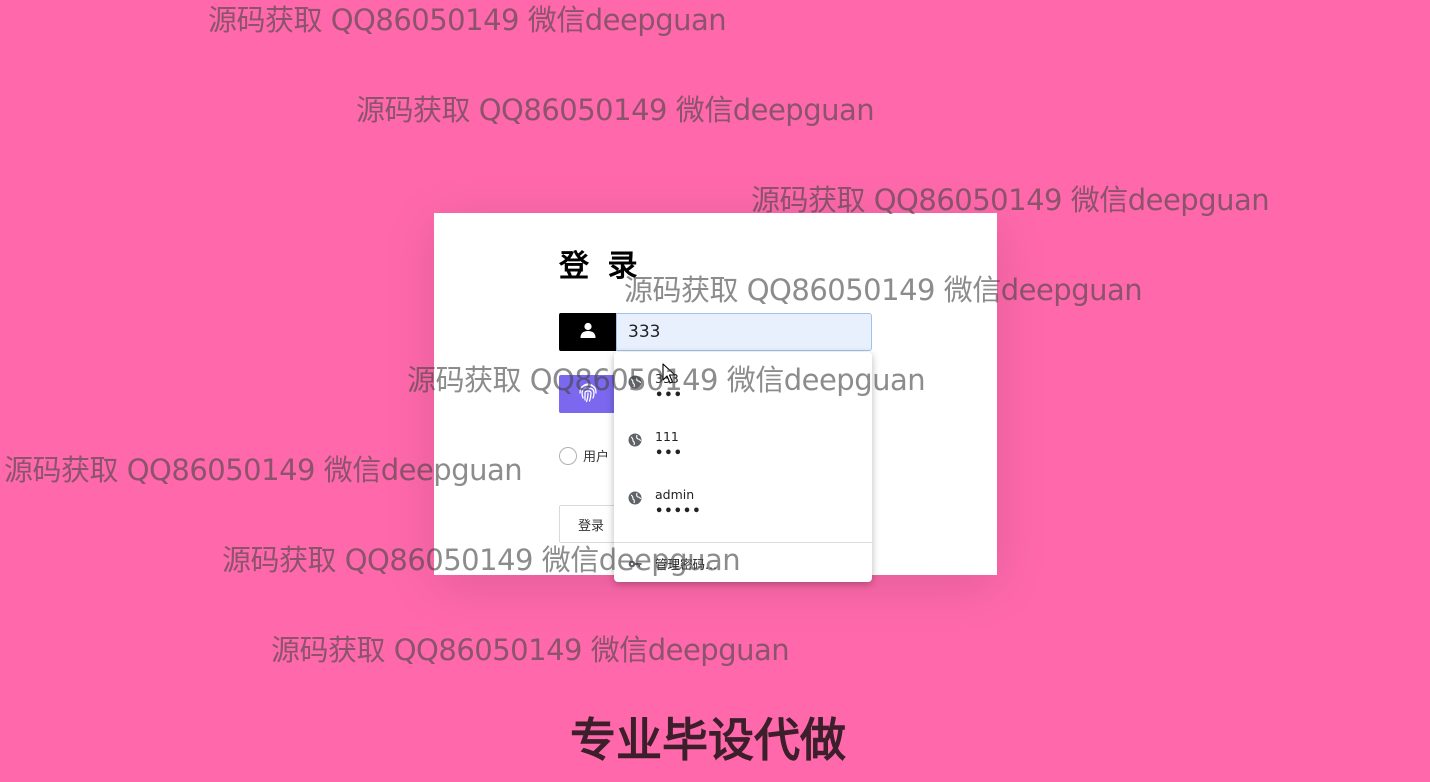 This screenshot has width=1430, height=782. What do you see at coordinates (667, 436) in the screenshot?
I see `autofill-username: 111` at bounding box center [667, 436].